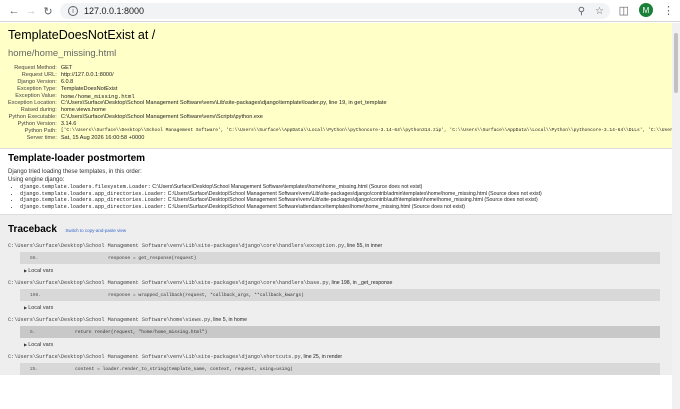 This screenshot has height=409, width=680. I want to click on zoom-icon: ⚲, so click(581, 11).